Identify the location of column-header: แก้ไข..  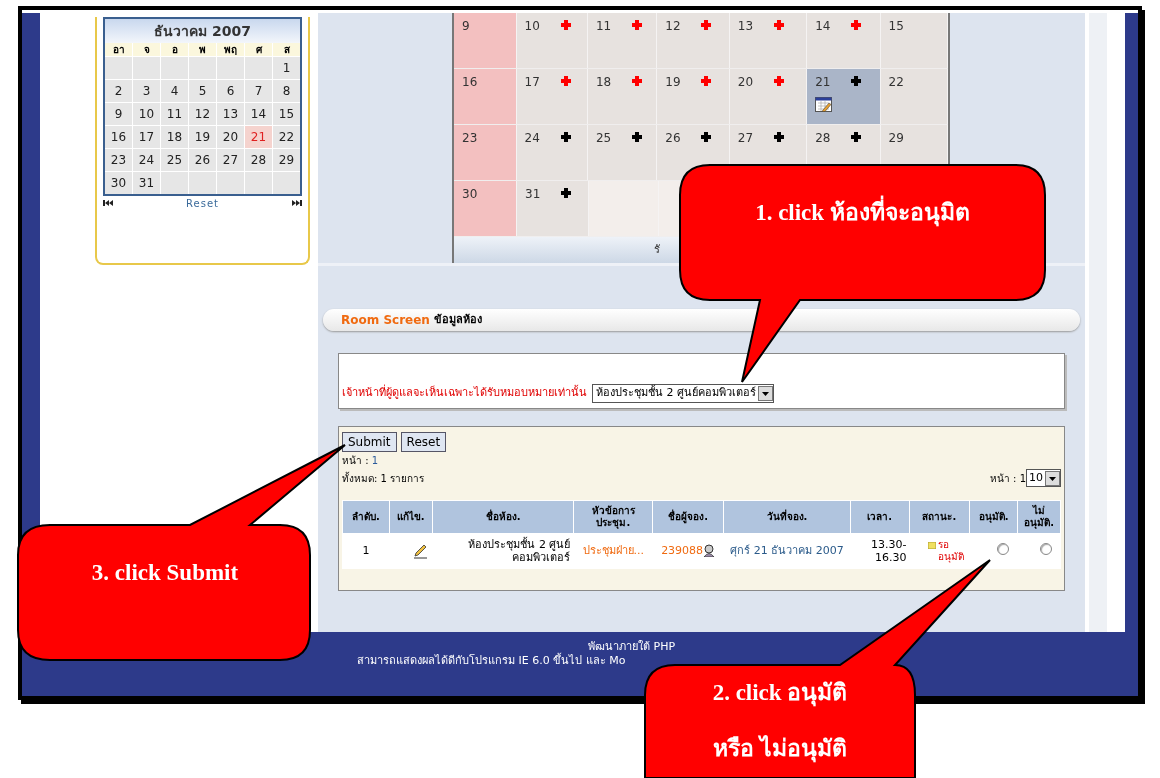
(410, 517).